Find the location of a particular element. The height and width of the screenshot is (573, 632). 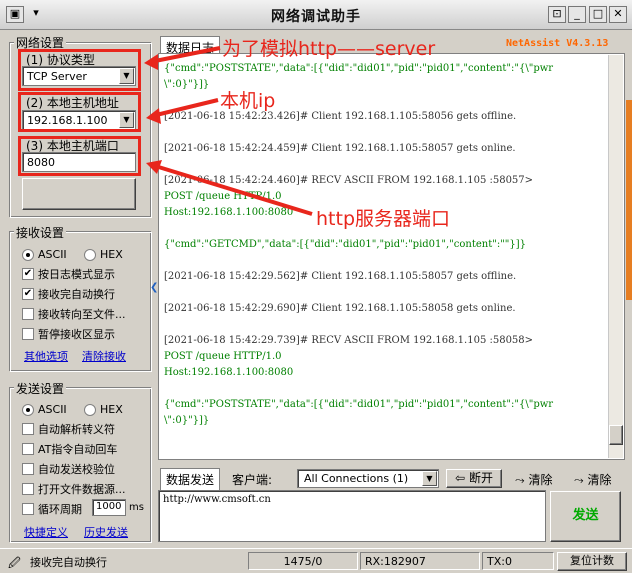

annotation-arrow-server is located at coordinates (185, 55).